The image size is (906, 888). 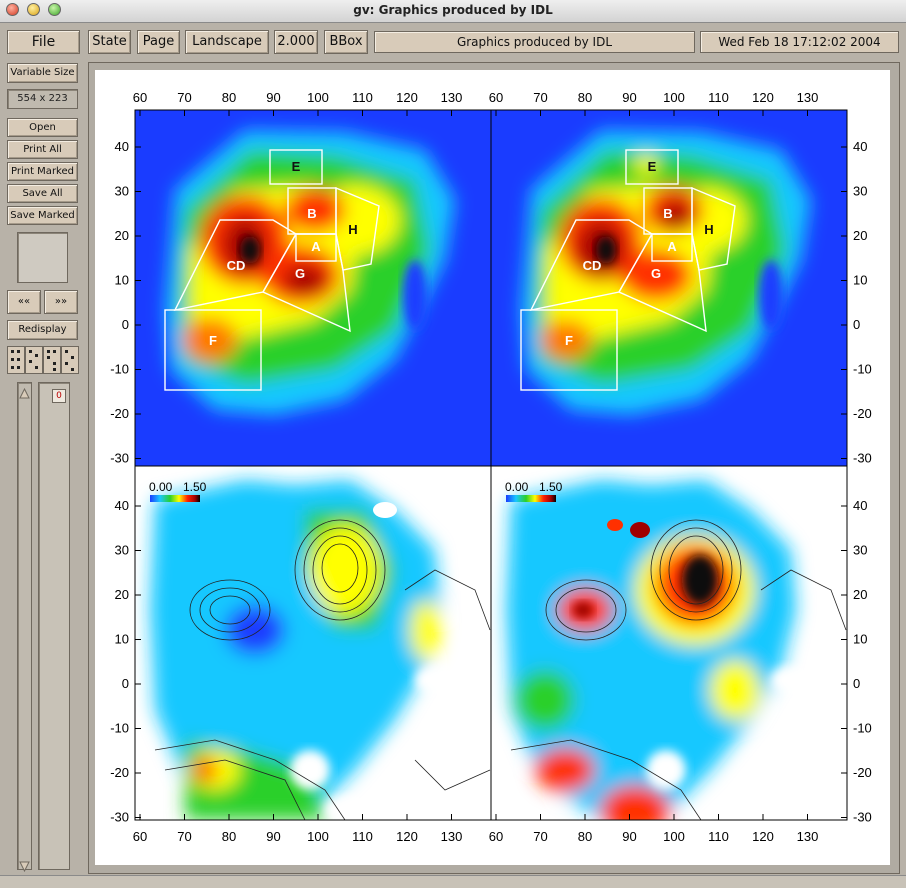 What do you see at coordinates (453, 881) in the screenshot?
I see `status-strip` at bounding box center [453, 881].